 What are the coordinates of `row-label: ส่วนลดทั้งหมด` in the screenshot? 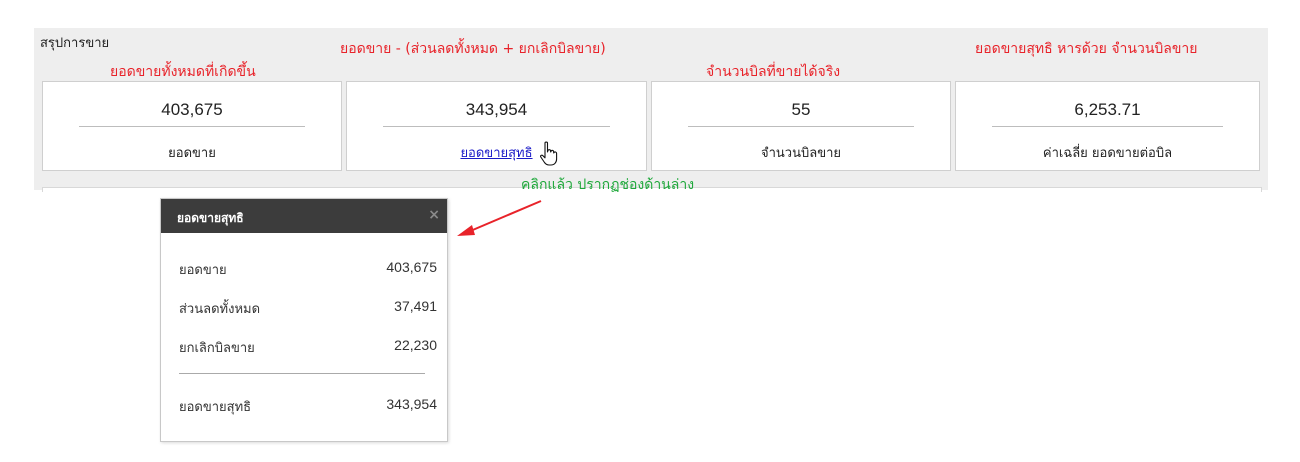 It's located at (220, 309).